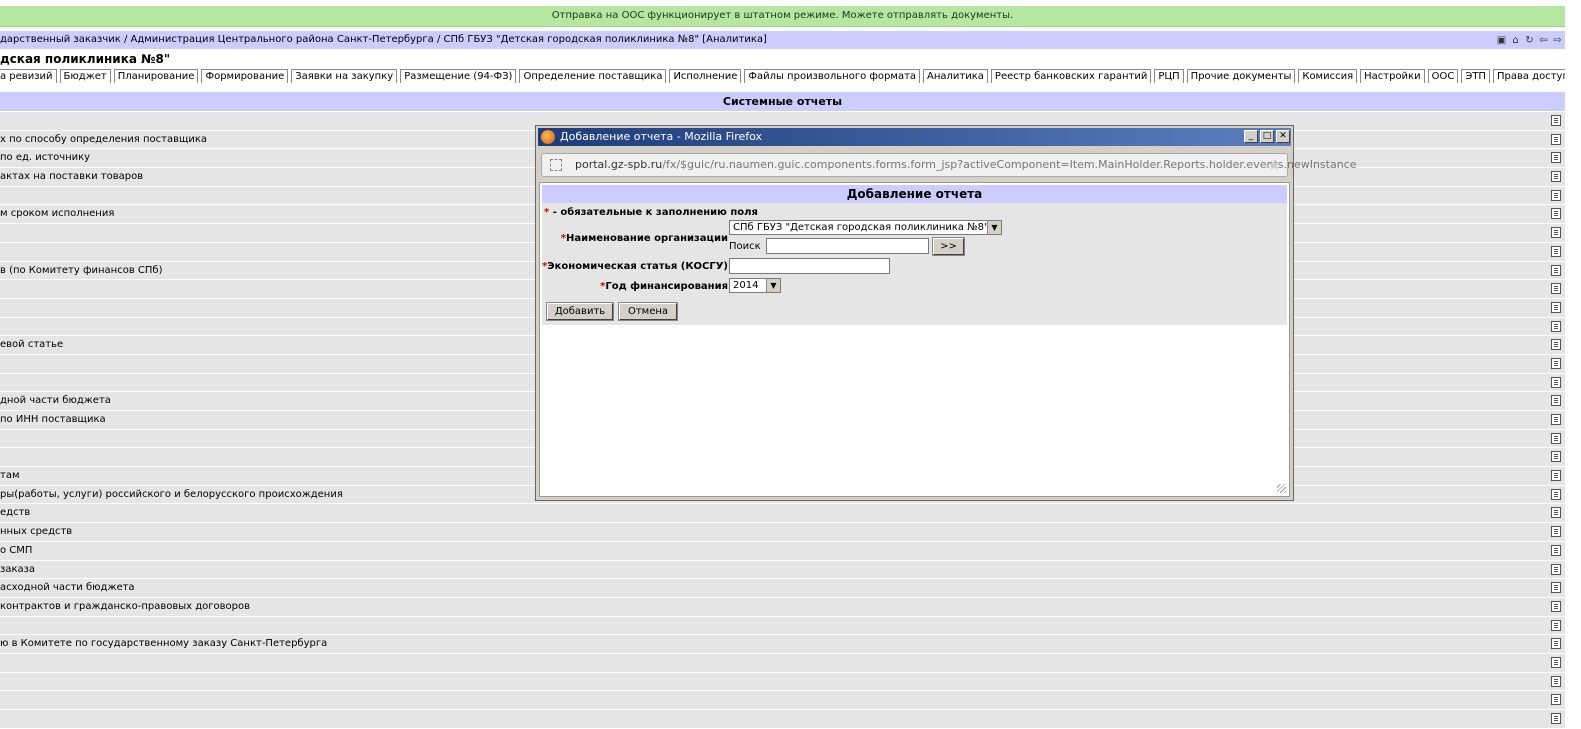 This screenshot has width=1581, height=729. Describe the element at coordinates (556, 165) in the screenshot. I see `site-identity-icon` at that location.